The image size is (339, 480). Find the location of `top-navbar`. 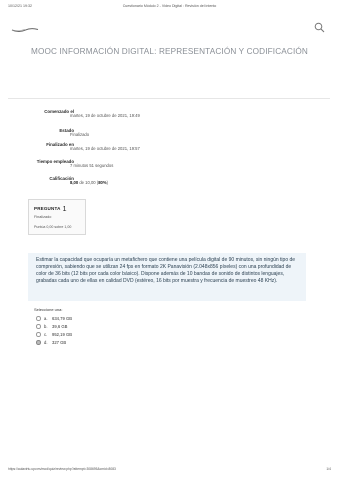

top-navbar is located at coordinates (169, 29).